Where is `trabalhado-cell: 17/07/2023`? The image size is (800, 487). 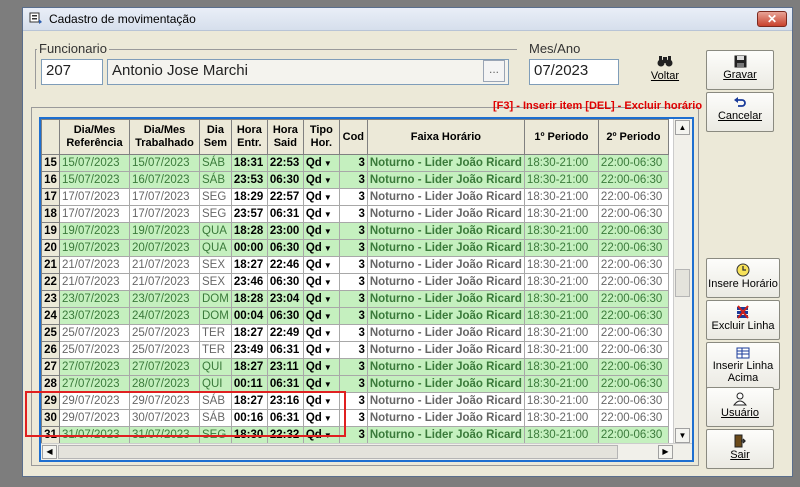
trabalhado-cell: 17/07/2023 is located at coordinates (164, 214).